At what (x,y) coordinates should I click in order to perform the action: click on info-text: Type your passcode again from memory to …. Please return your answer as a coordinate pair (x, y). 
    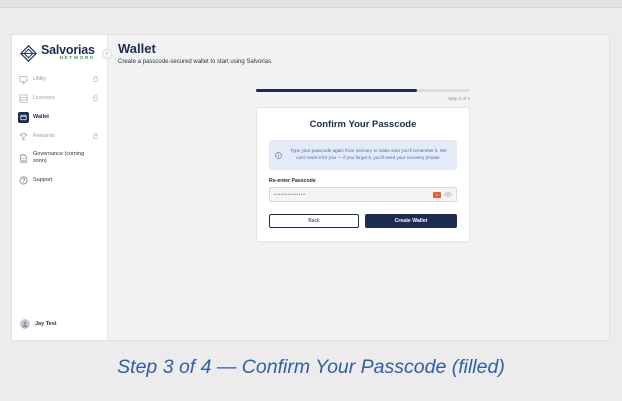
    Looking at the image, I should click on (368, 154).